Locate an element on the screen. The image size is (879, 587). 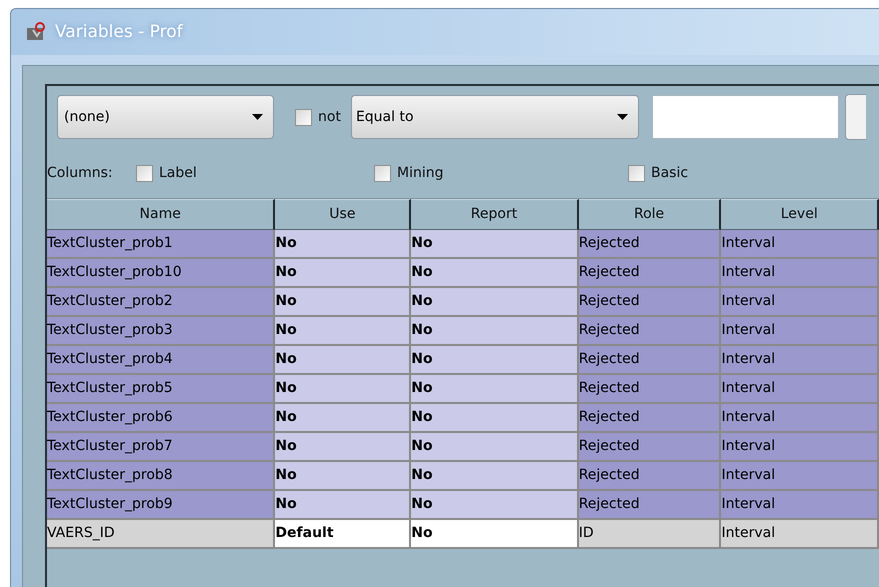
not-checkbox: not is located at coordinates (318, 117).